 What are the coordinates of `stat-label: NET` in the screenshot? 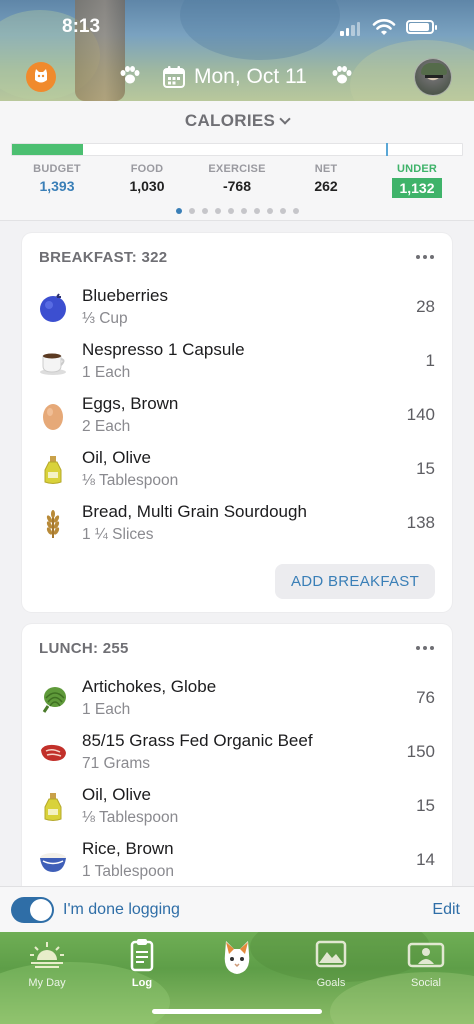 It's located at (326, 169).